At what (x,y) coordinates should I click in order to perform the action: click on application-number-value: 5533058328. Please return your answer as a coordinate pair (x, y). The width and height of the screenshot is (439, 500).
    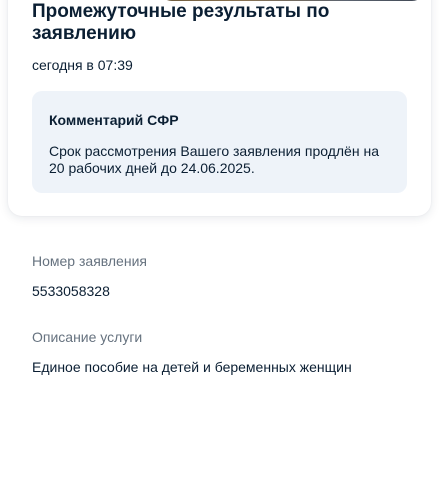
    Looking at the image, I should click on (71, 291).